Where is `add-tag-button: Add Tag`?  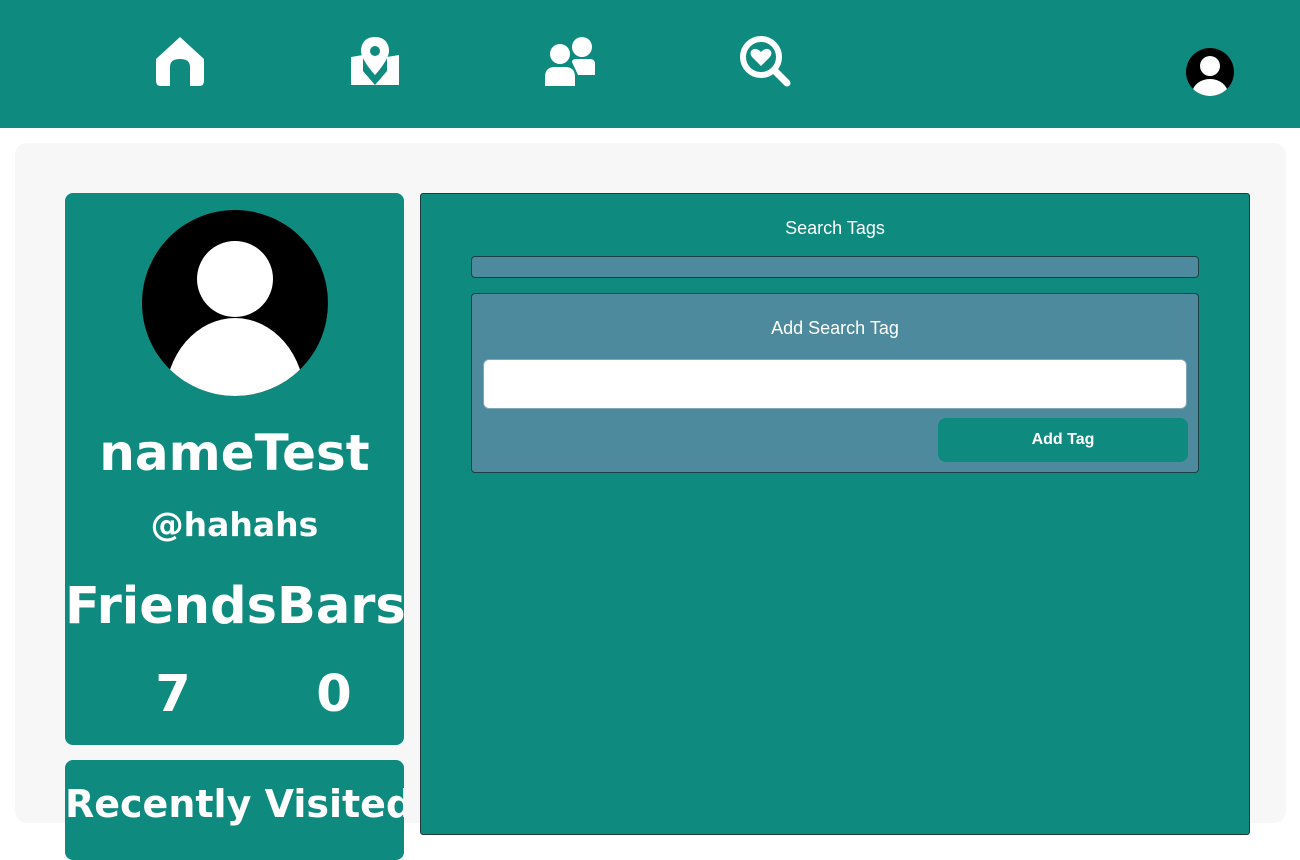 add-tag-button: Add Tag is located at coordinates (1063, 440).